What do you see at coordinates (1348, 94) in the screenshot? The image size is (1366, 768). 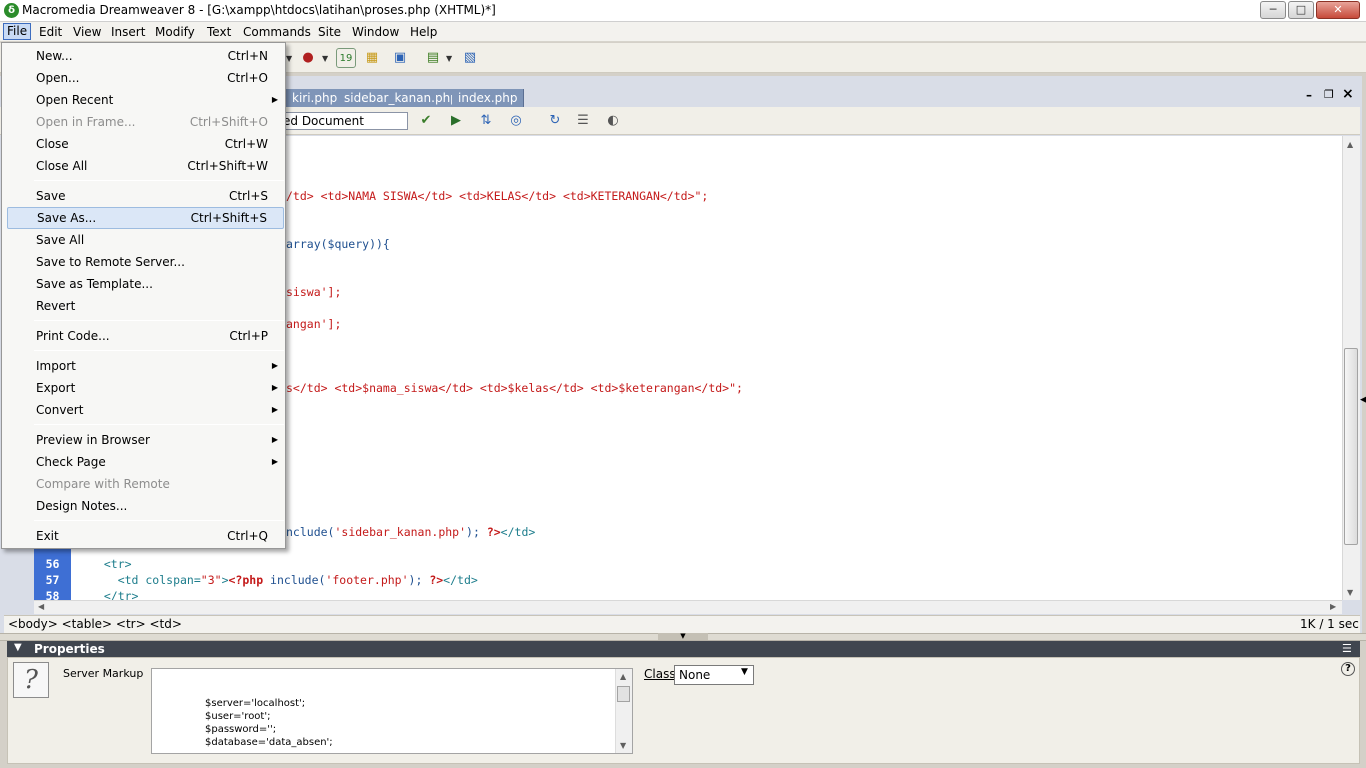 I see `close-document-icon: ×` at bounding box center [1348, 94].